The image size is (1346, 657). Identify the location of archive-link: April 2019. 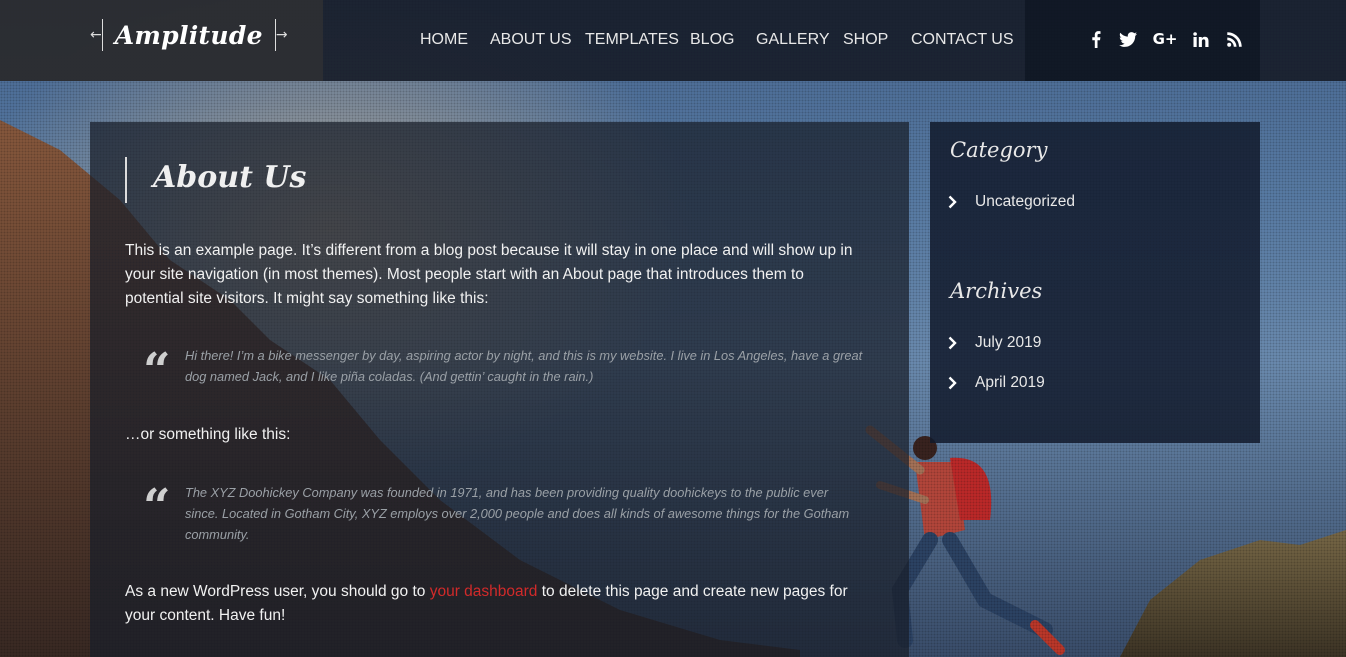
(996, 383).